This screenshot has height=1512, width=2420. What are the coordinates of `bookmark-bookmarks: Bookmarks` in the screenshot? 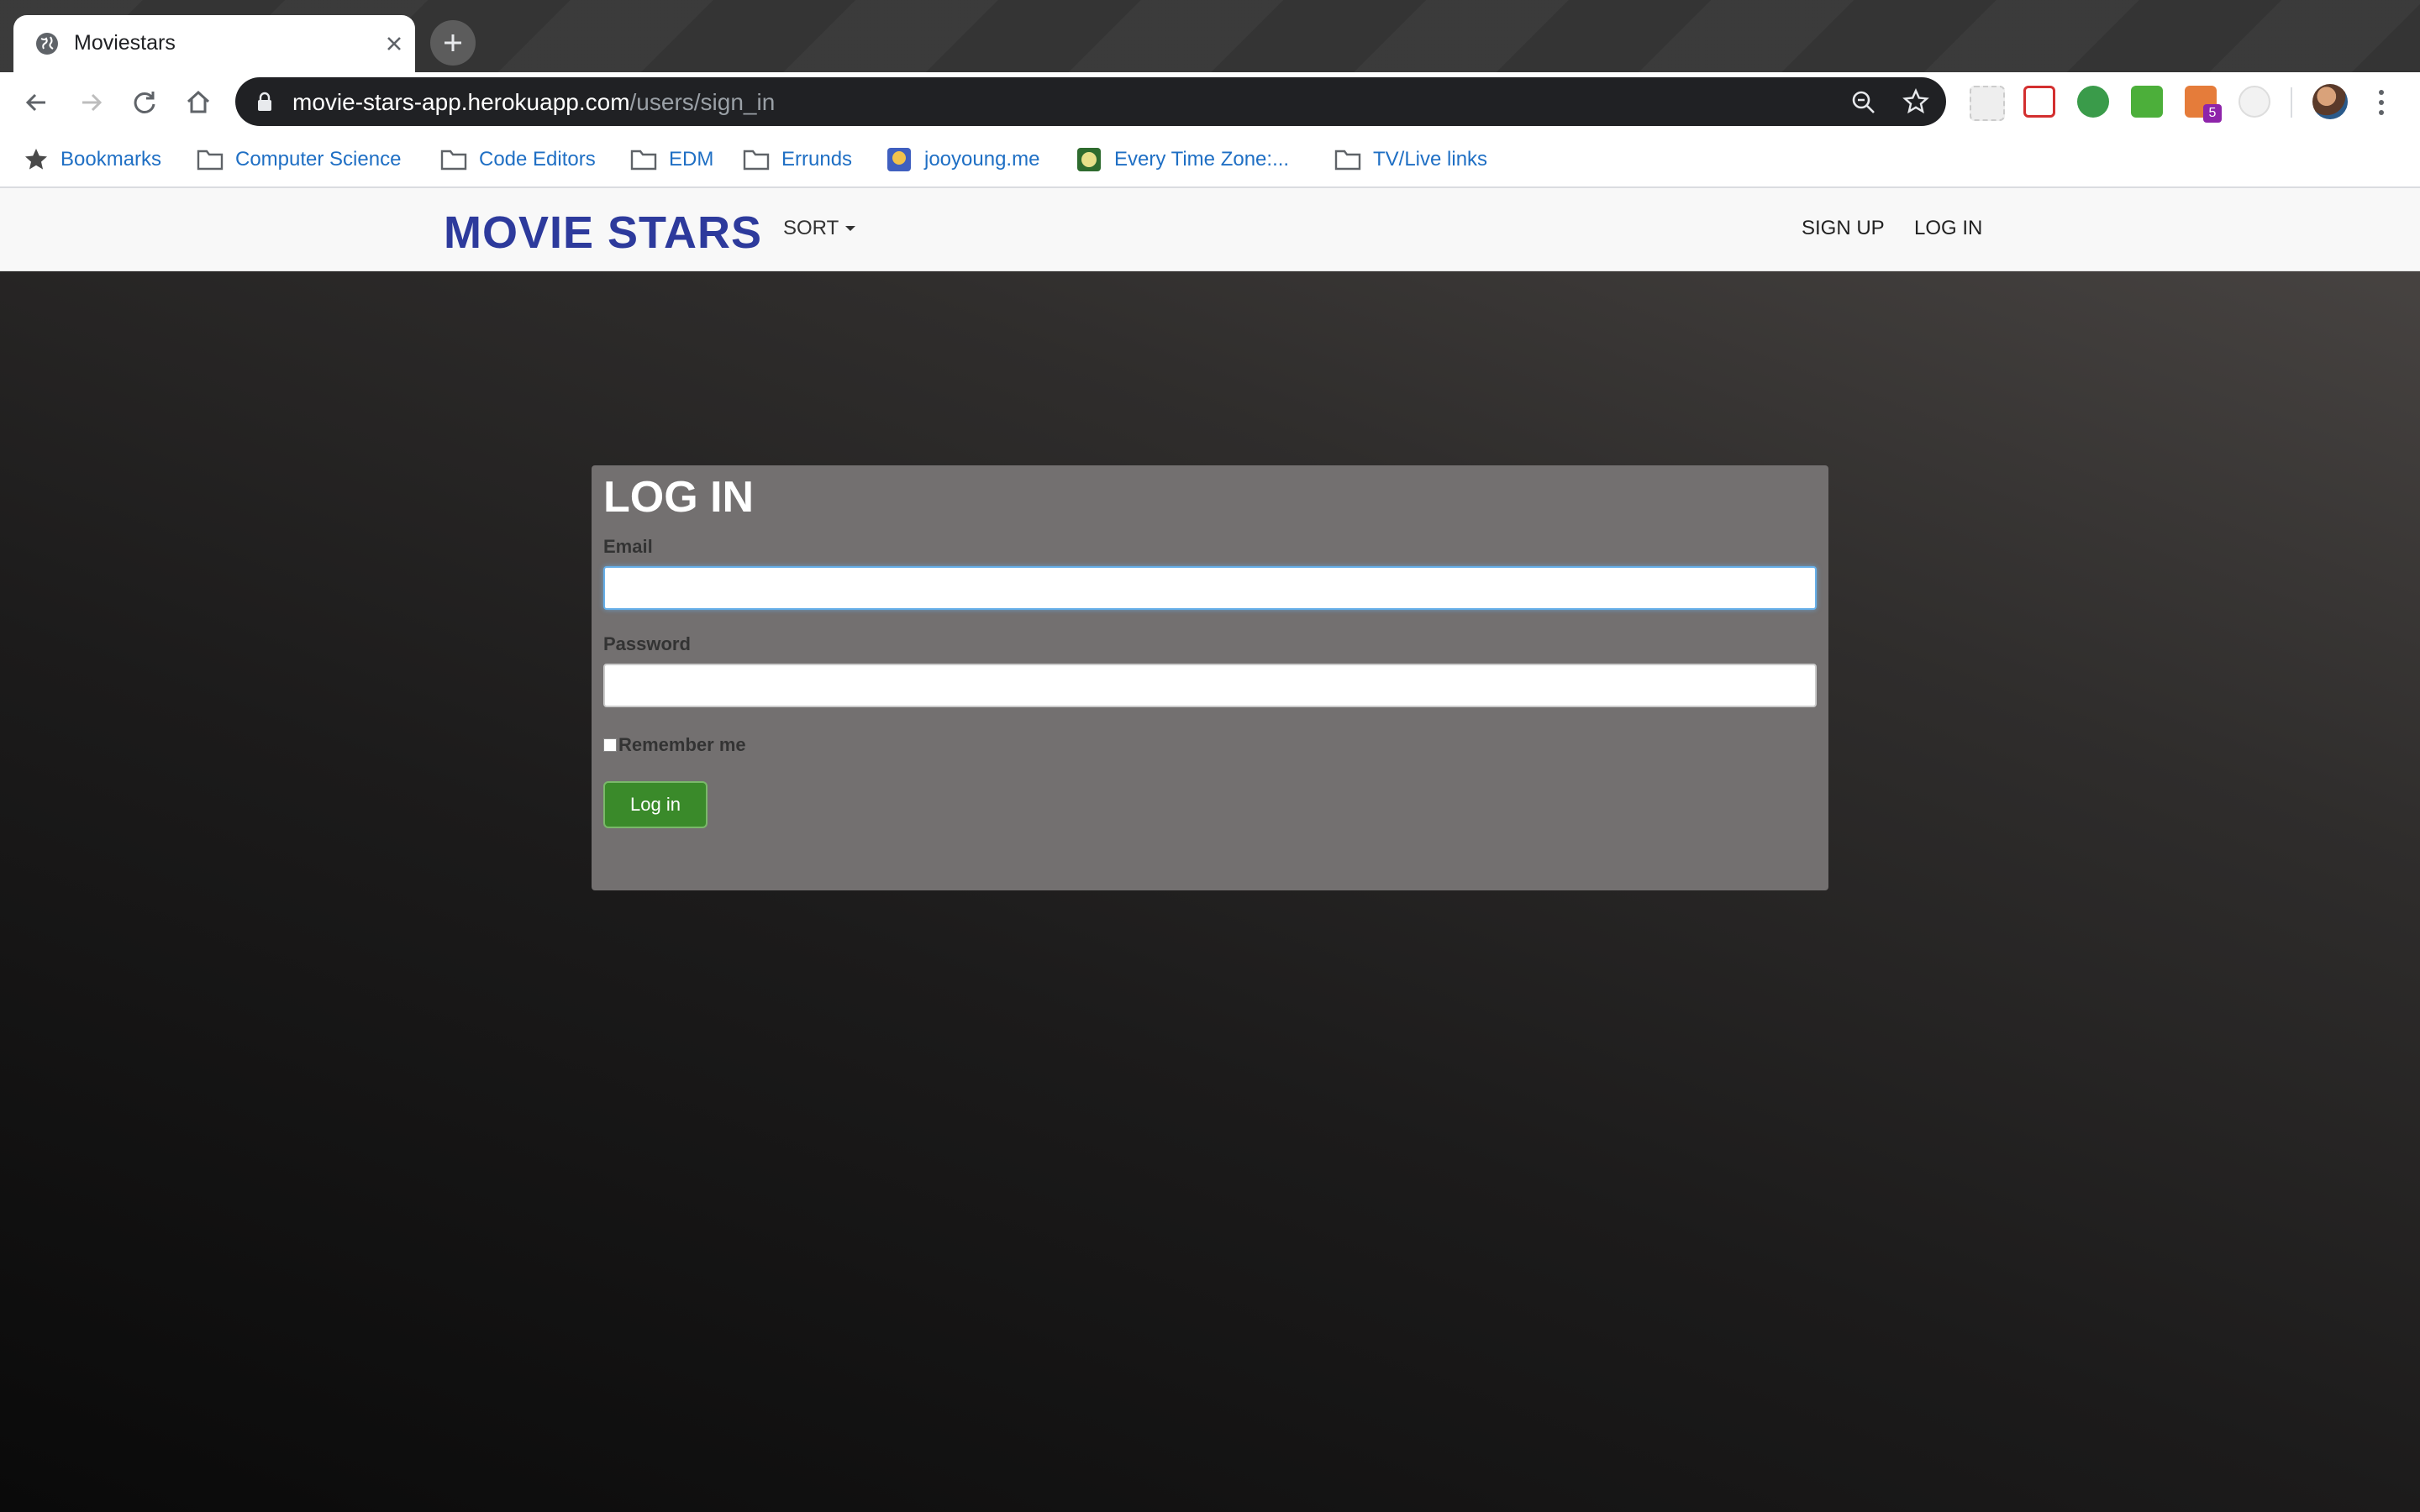 It's located at (92, 159).